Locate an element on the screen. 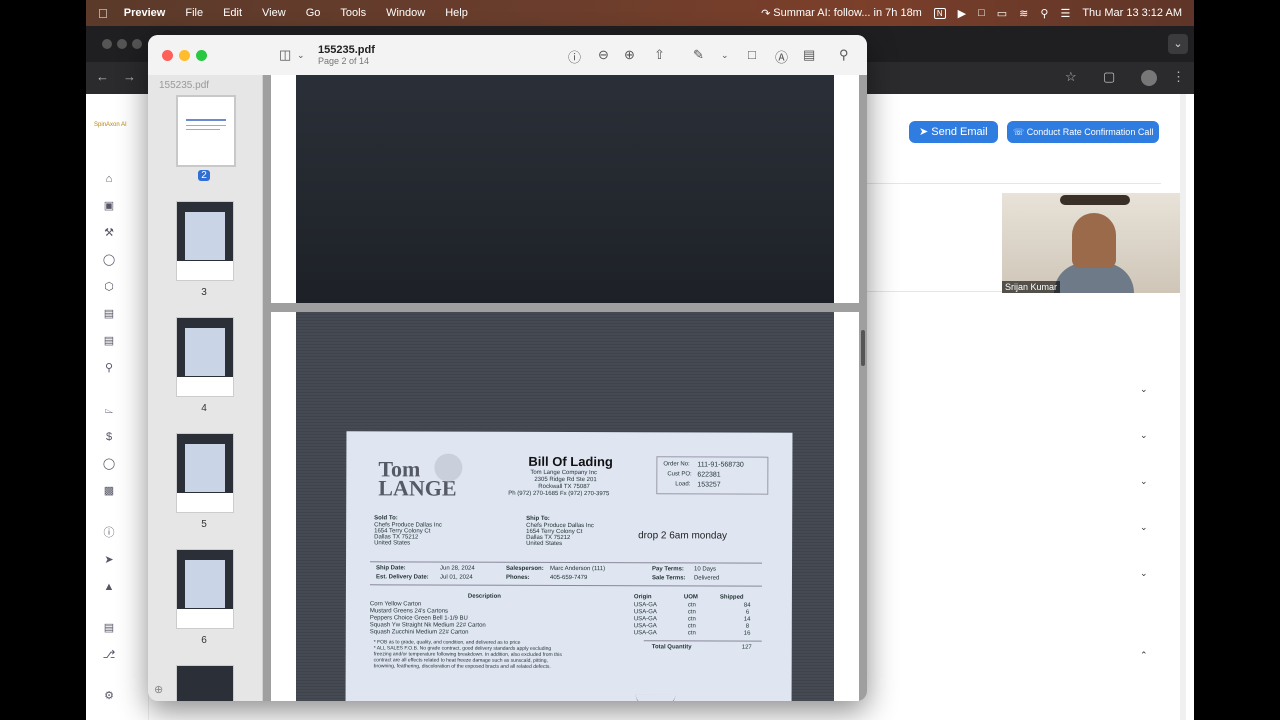  chat-icon: ◯ is located at coordinates (109, 260).